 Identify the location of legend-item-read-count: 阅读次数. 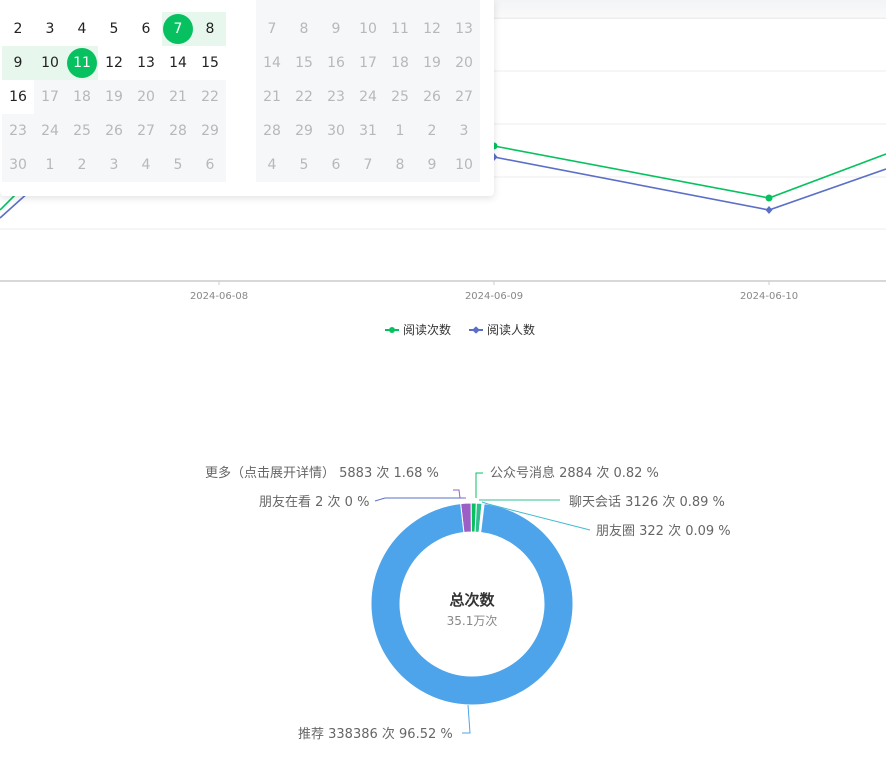
(418, 329).